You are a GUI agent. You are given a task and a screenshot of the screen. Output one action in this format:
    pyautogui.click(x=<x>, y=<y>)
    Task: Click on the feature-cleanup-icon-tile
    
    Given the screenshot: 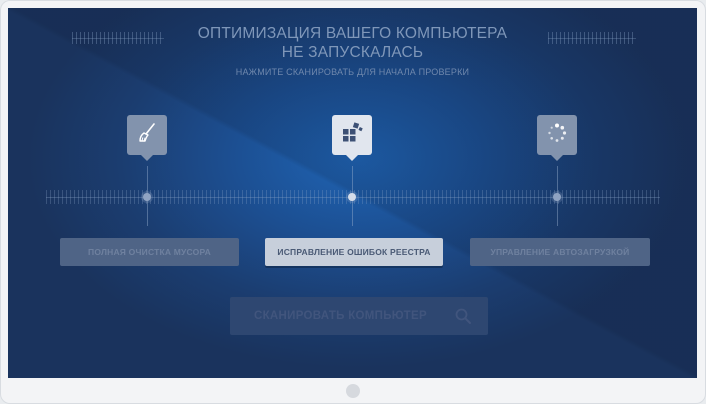 What is the action you would take?
    pyautogui.click(x=147, y=138)
    